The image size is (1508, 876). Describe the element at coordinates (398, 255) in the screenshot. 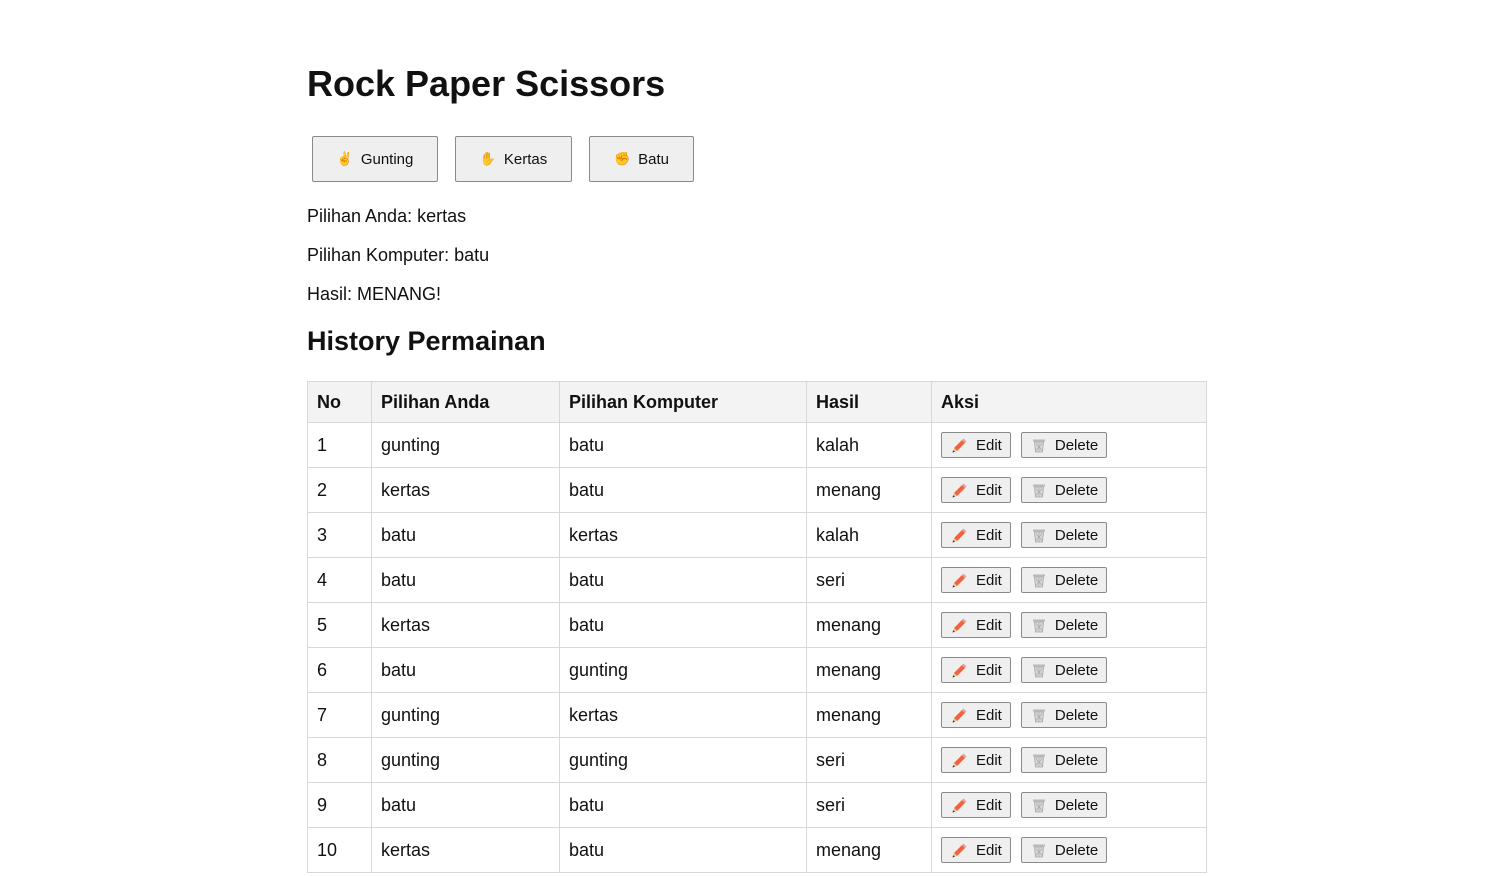

I see `computer-choice-text: Pilihan Komputer: batu` at that location.